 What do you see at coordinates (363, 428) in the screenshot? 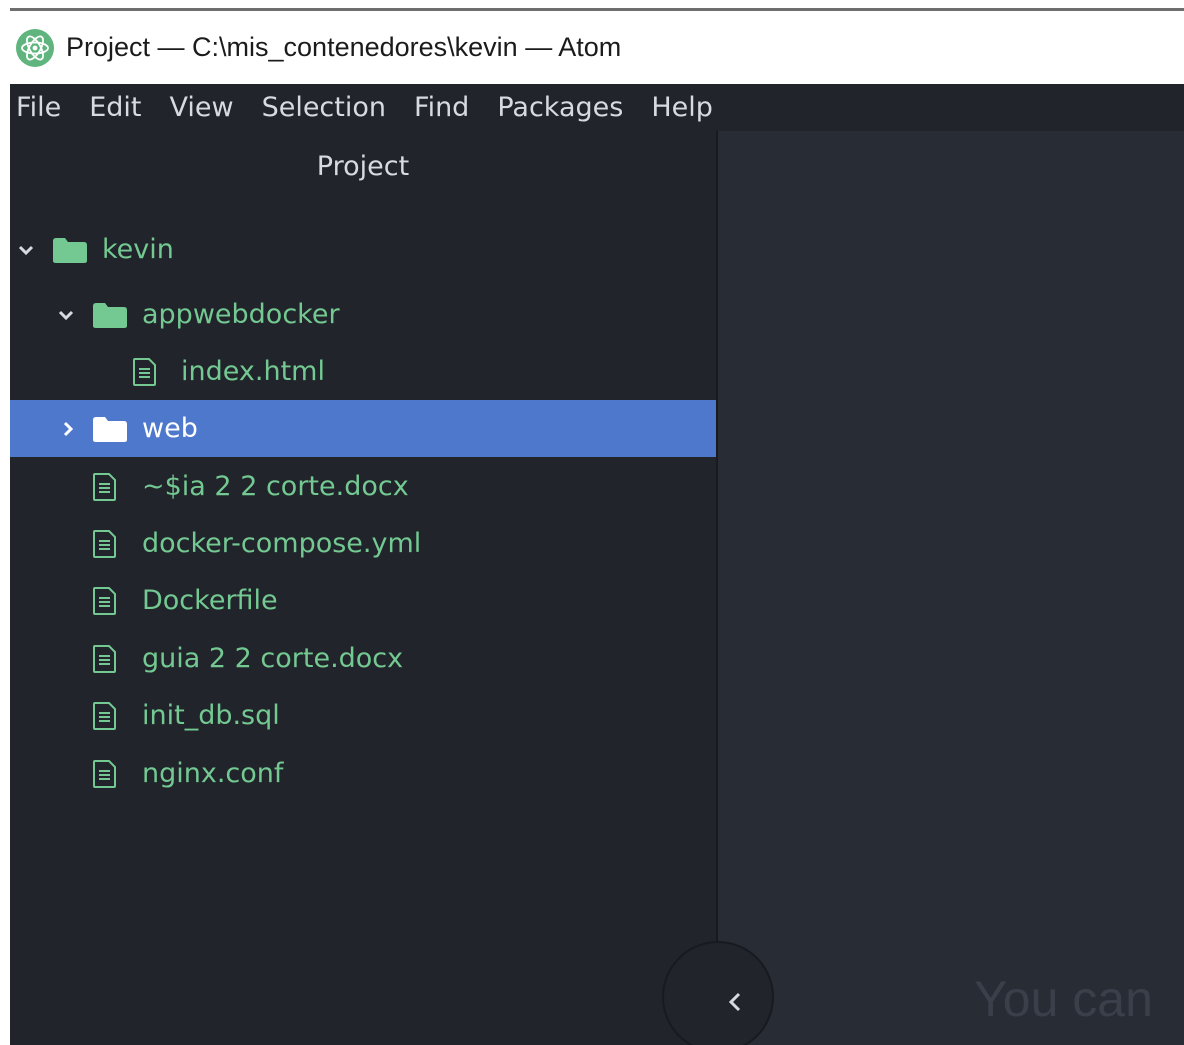
I see `tree-item-web: web` at bounding box center [363, 428].